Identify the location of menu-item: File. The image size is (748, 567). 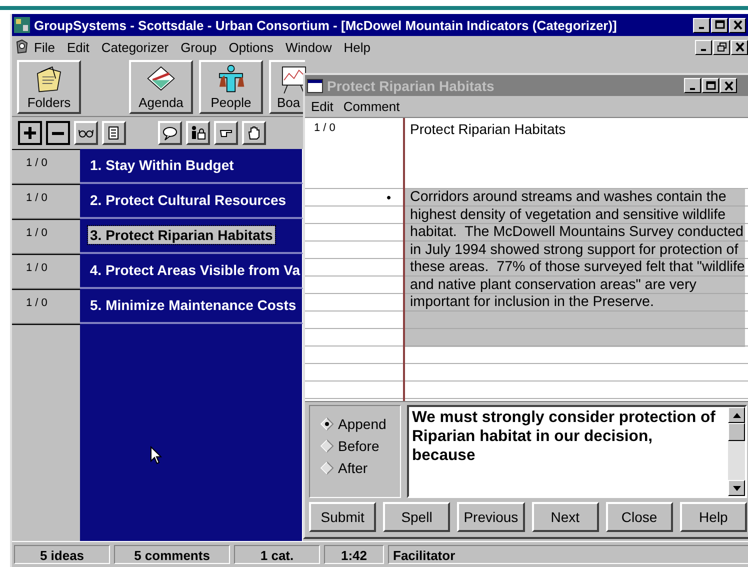
(44, 47).